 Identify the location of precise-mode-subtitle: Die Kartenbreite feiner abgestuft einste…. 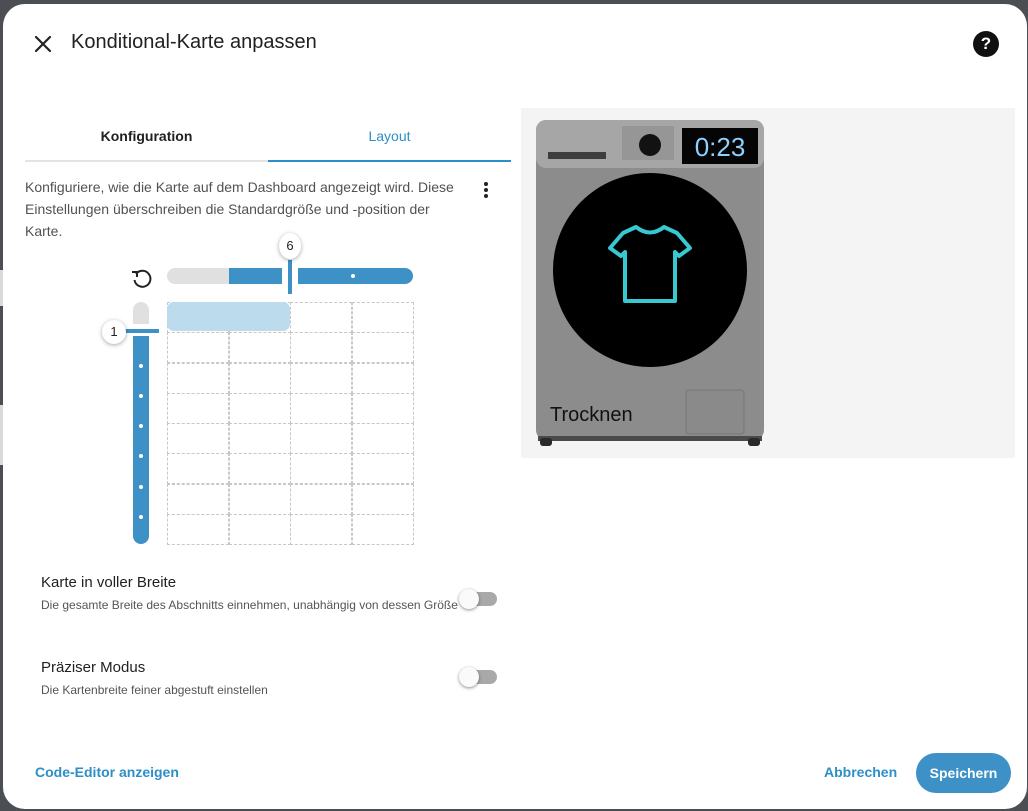
(154, 690).